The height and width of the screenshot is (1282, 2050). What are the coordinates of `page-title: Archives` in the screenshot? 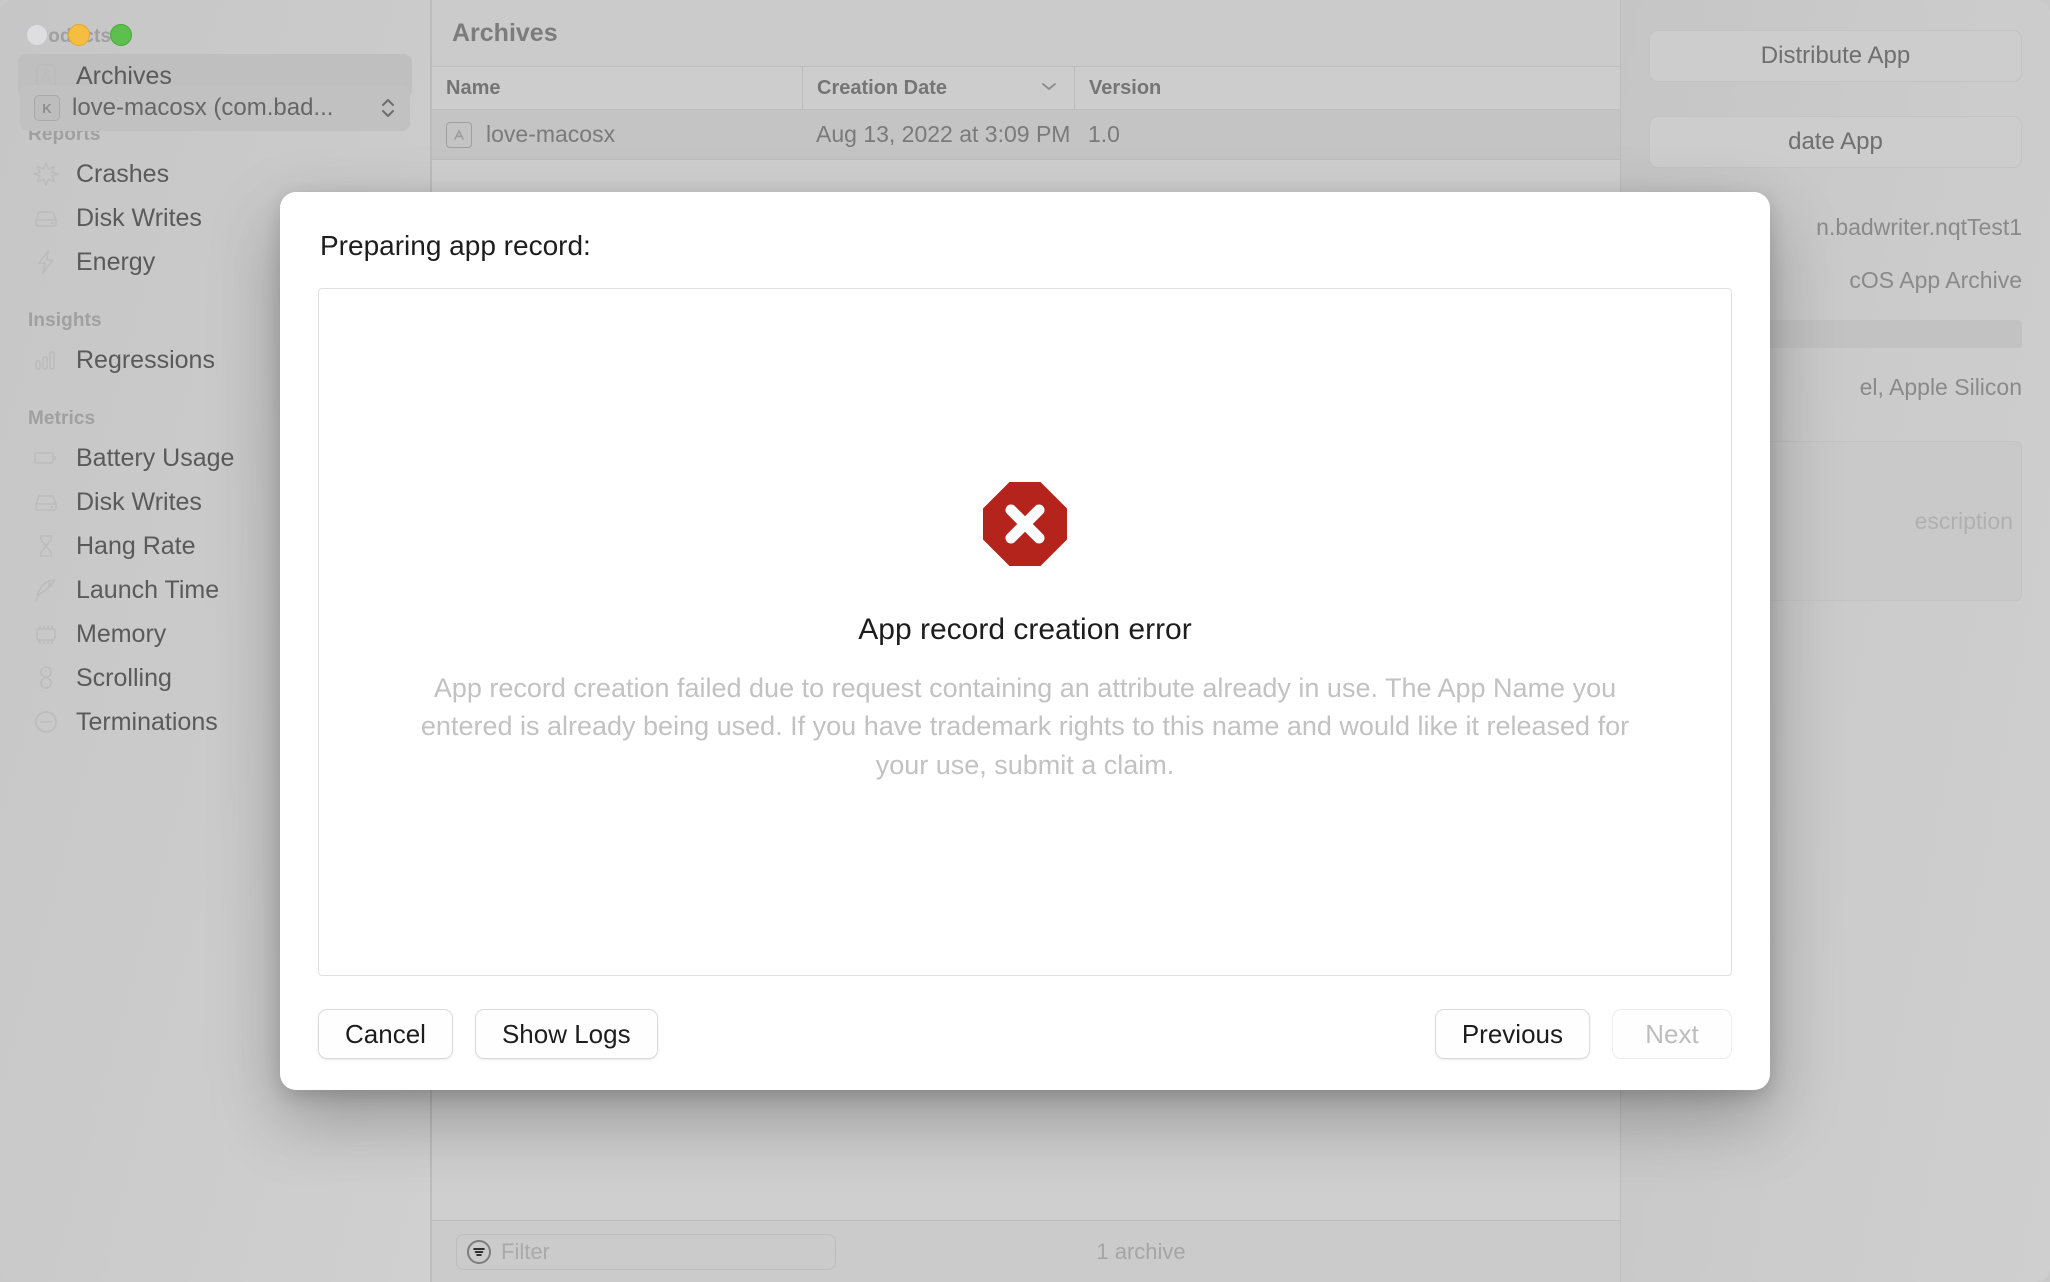 It's located at (505, 32).